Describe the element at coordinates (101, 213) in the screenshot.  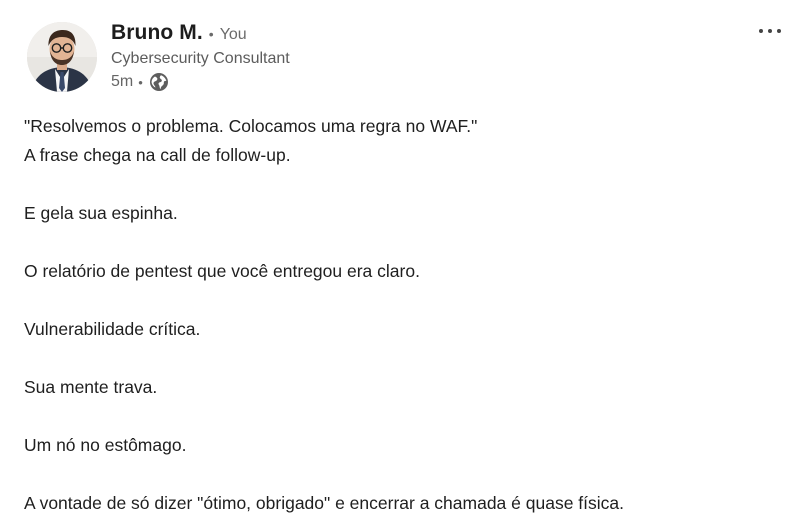
I see `post-line: E gela sua espinha.` at that location.